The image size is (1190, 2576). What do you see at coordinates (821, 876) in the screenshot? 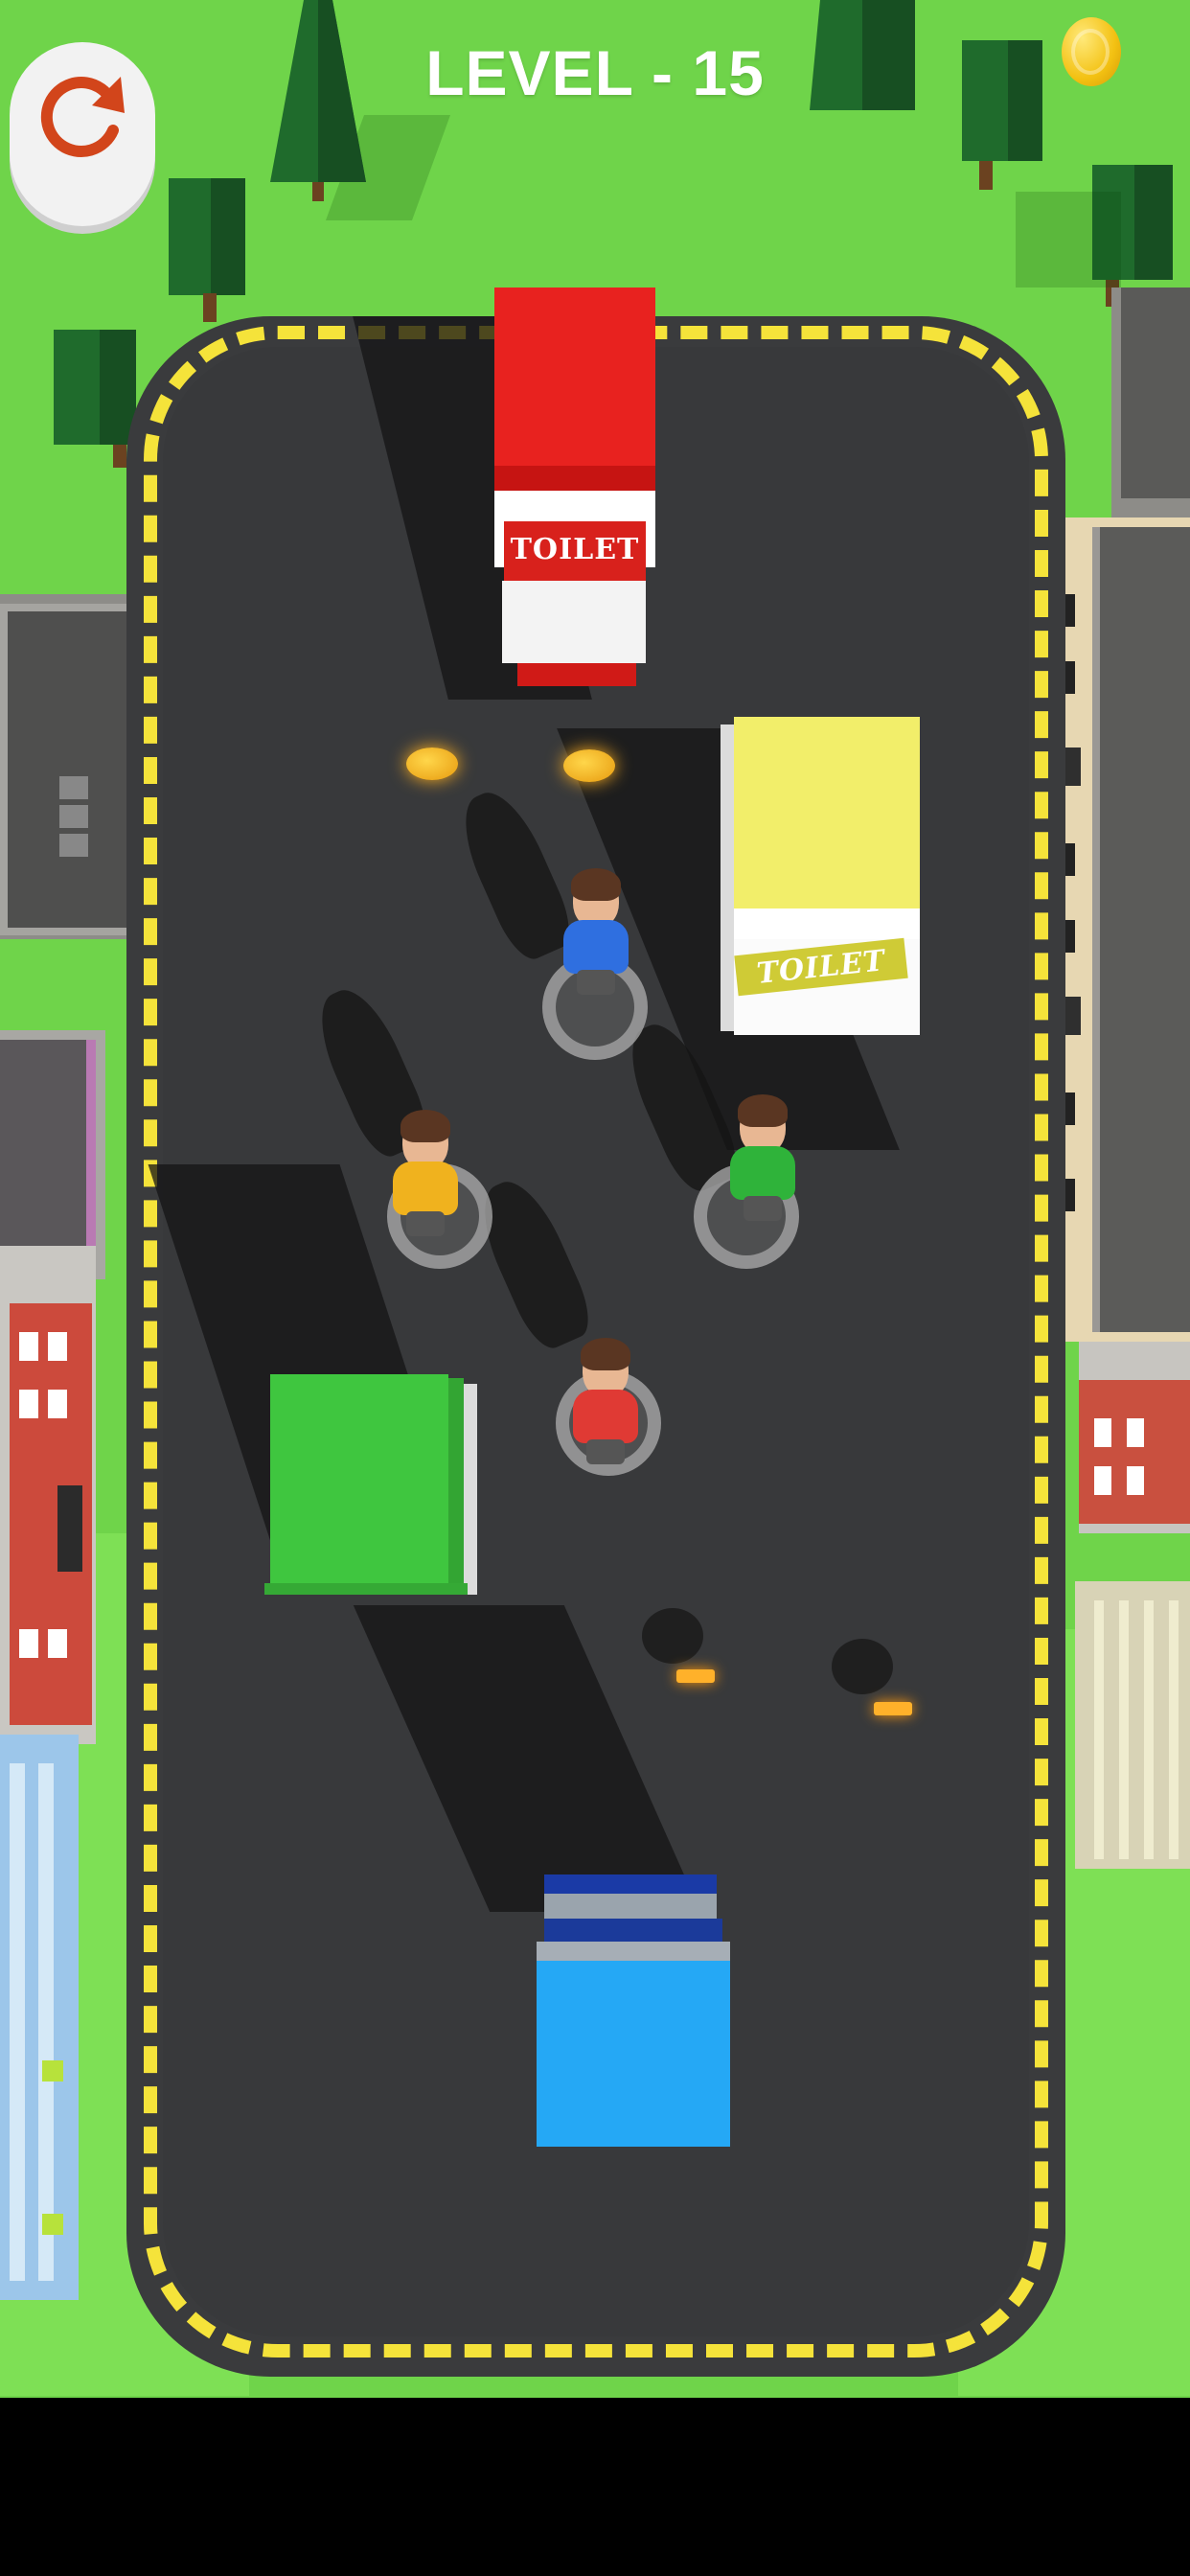
I see `yellow-toilet: TOILET` at bounding box center [821, 876].